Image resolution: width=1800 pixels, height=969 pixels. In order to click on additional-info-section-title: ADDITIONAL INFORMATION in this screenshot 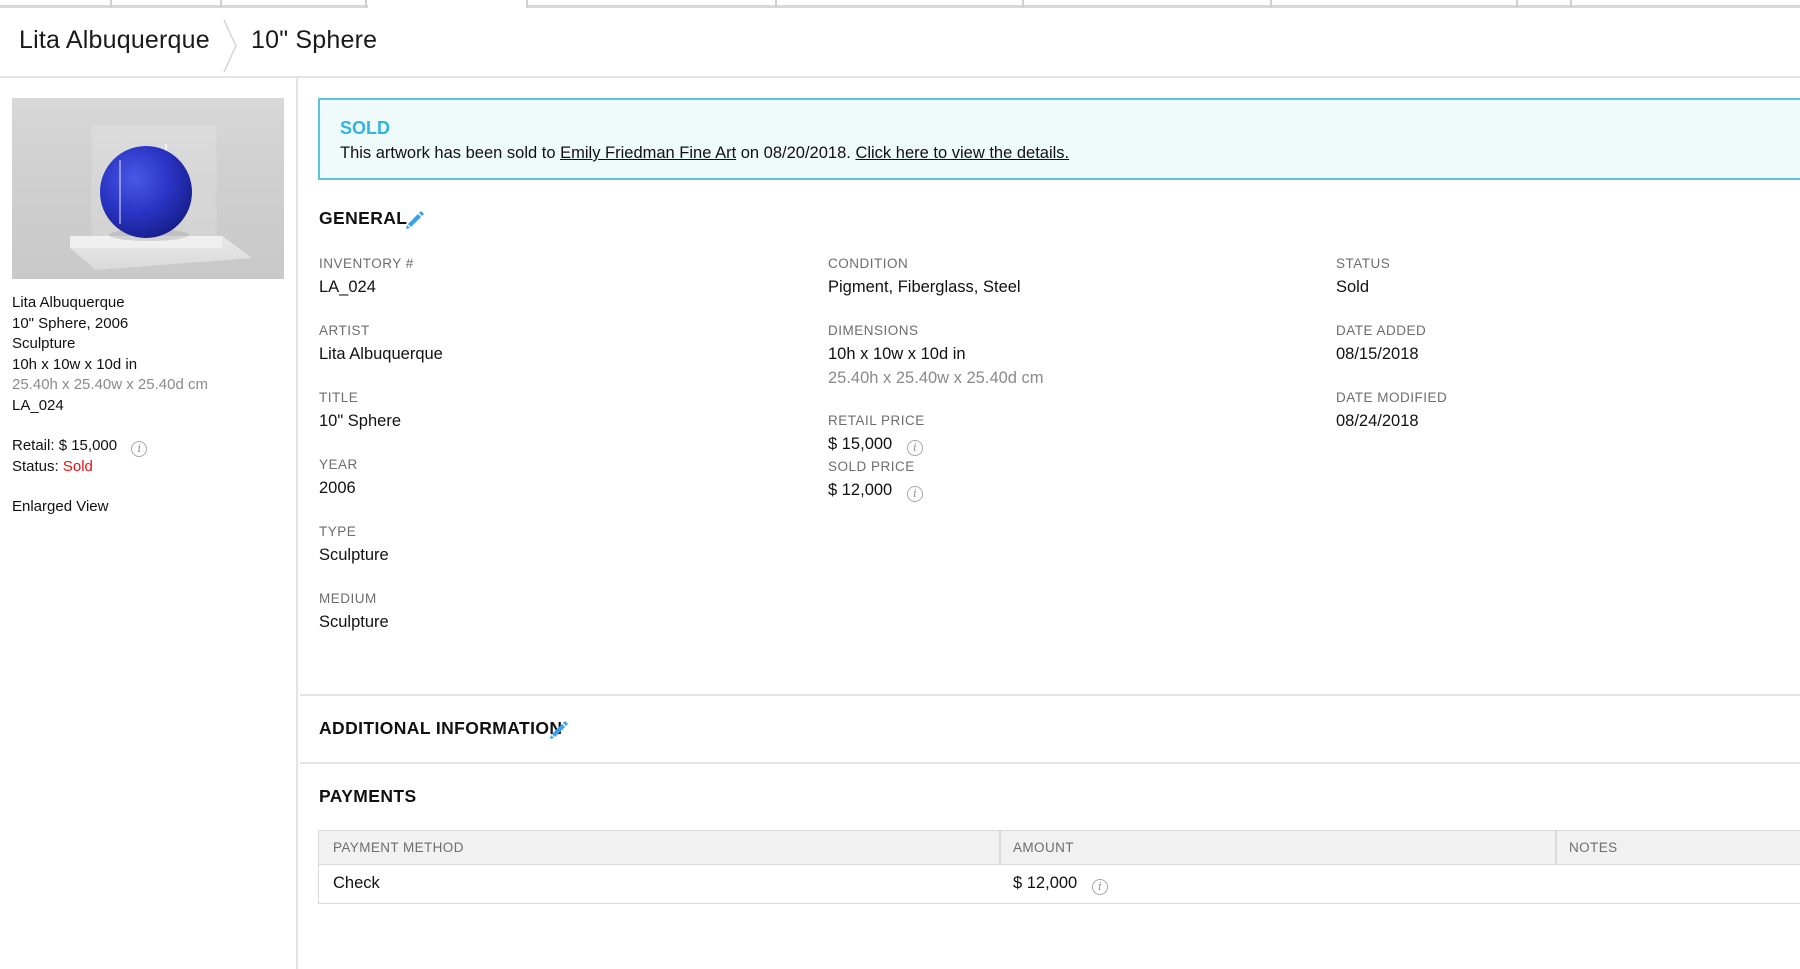, I will do `click(441, 728)`.